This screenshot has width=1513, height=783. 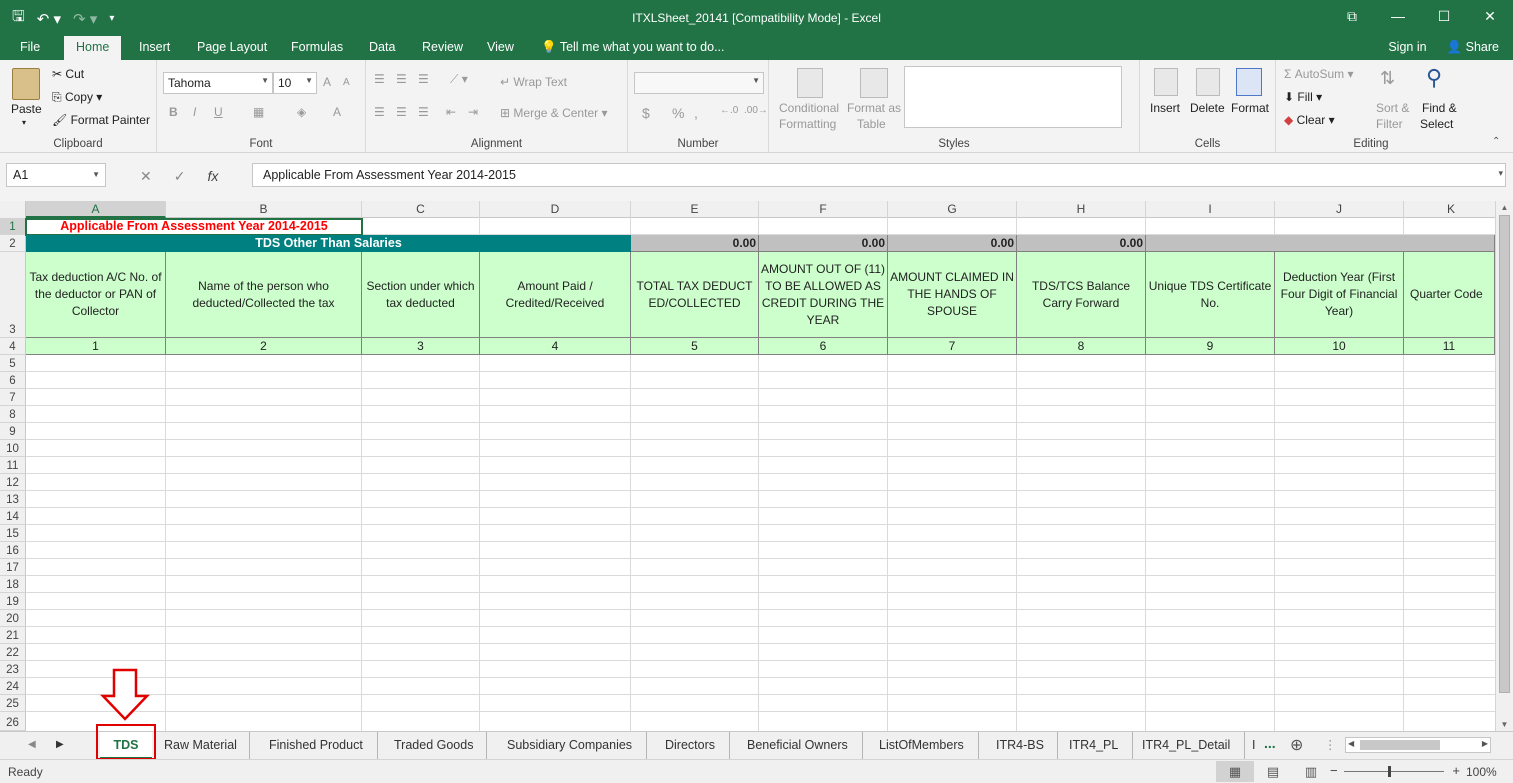 I want to click on cell-b4: 2, so click(x=264, y=346).